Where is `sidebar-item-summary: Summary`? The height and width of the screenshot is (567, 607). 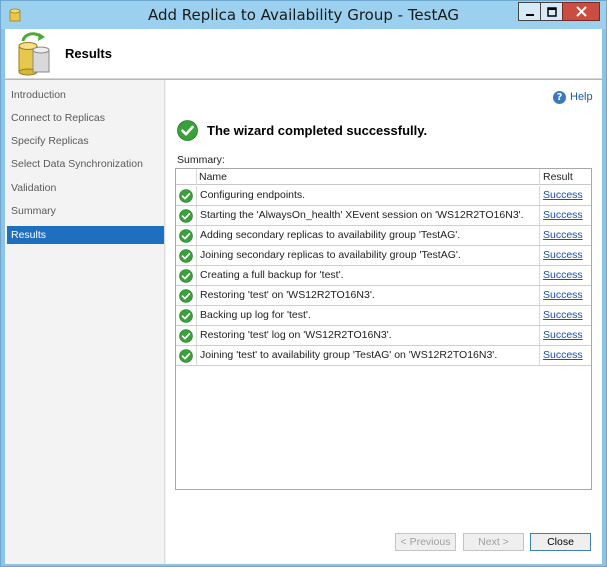
sidebar-item-summary: Summary is located at coordinates (85, 211).